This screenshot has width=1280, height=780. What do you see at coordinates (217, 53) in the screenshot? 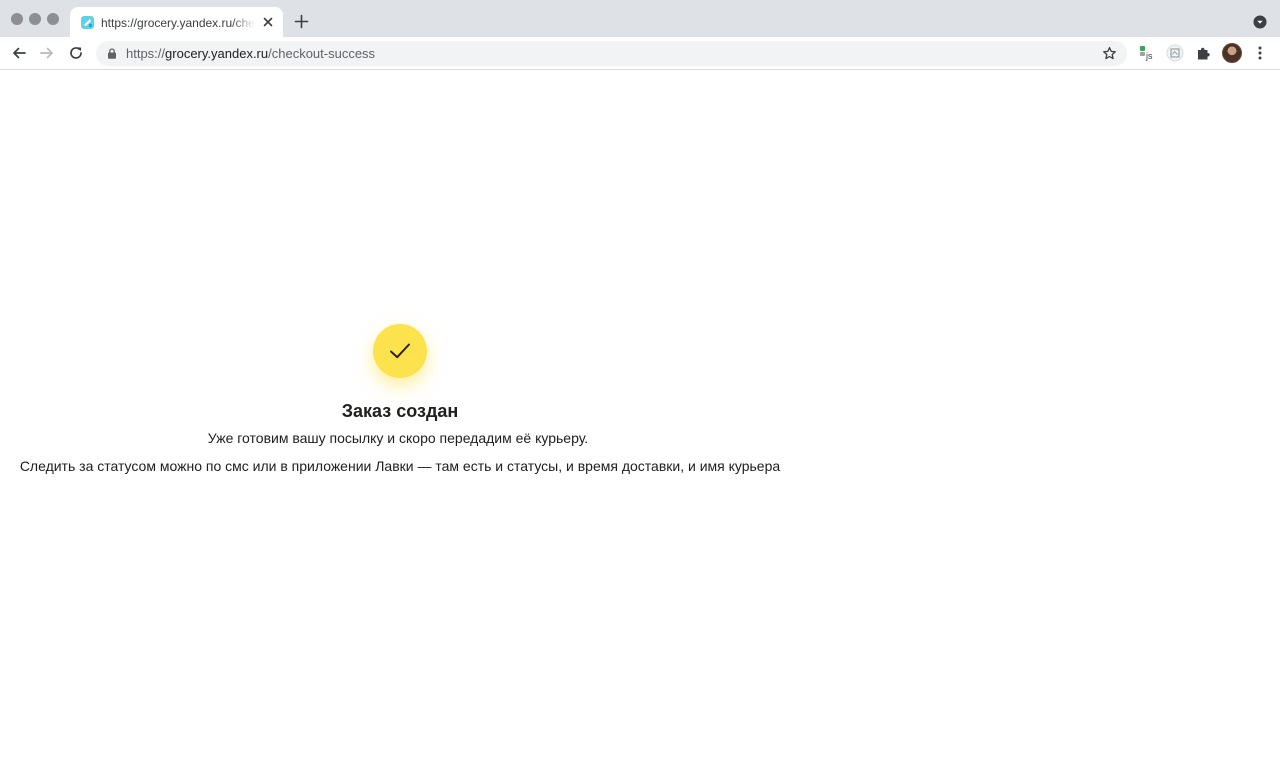
I see `url-host: grocery.yandex.ru` at bounding box center [217, 53].